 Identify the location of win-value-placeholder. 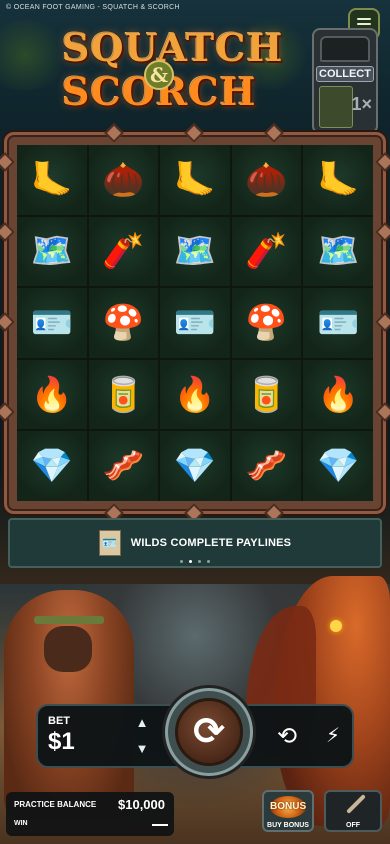
(160, 825).